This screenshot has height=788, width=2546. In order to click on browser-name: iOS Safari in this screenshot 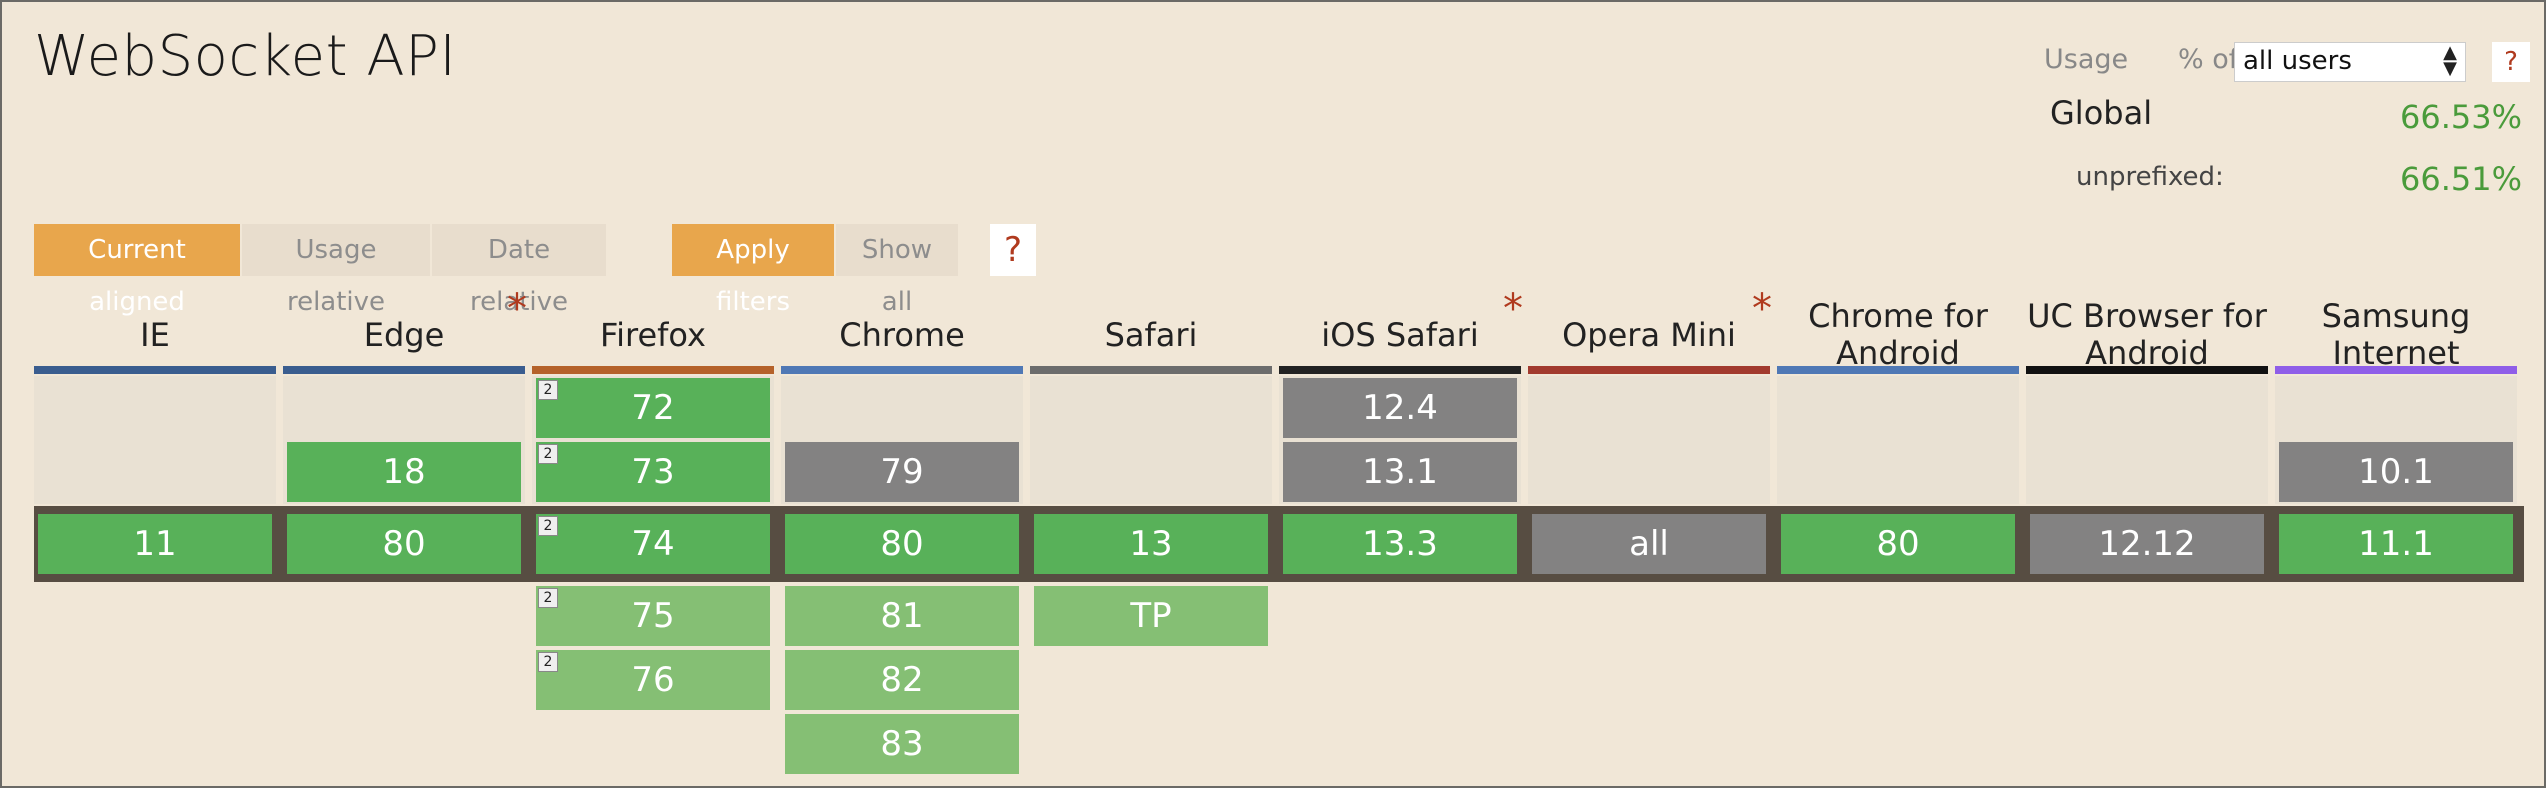, I will do `click(1400, 334)`.